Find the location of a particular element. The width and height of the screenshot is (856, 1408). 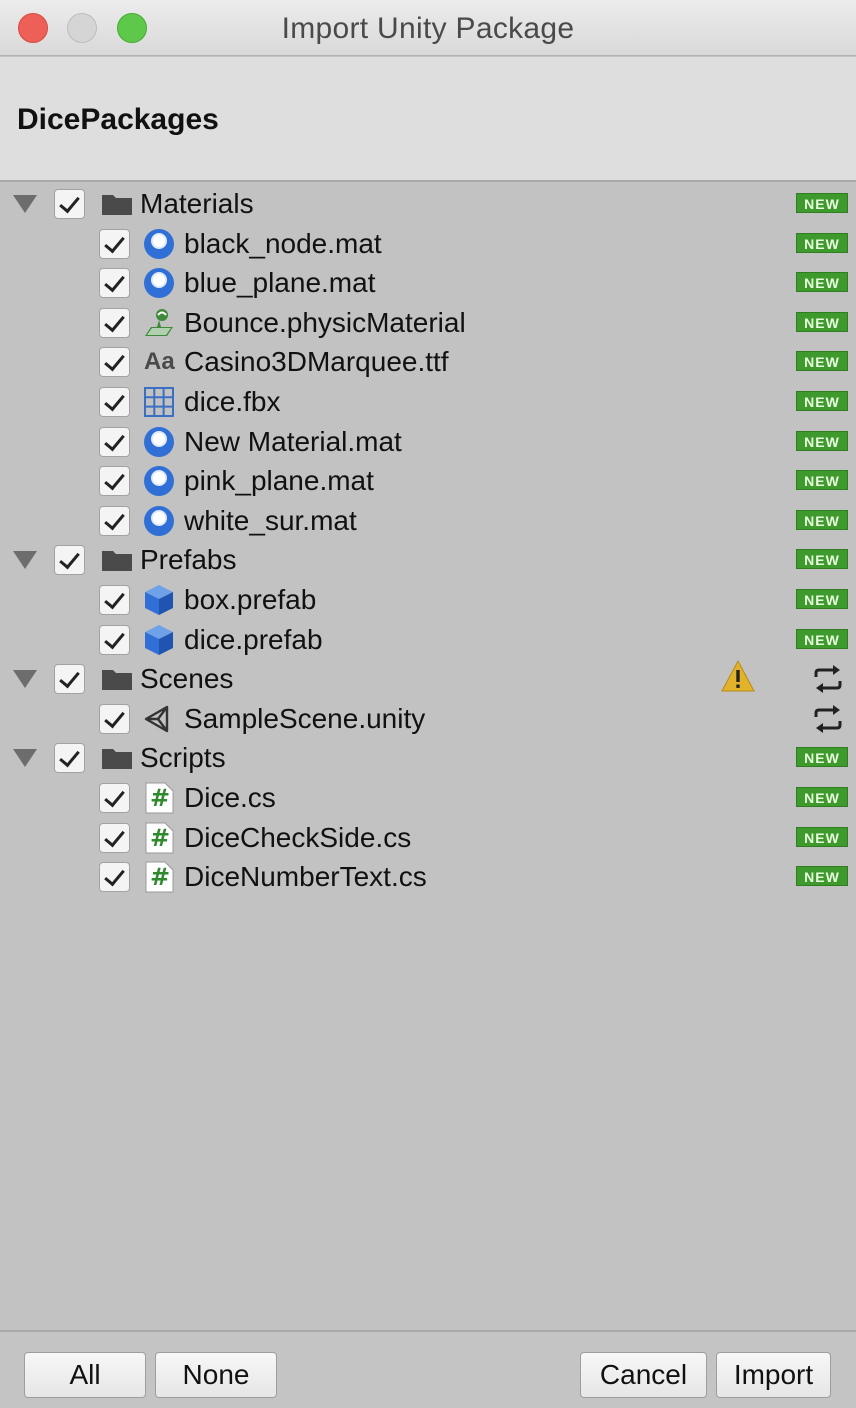

tree-item-label: black_node.mat is located at coordinates (283, 243).